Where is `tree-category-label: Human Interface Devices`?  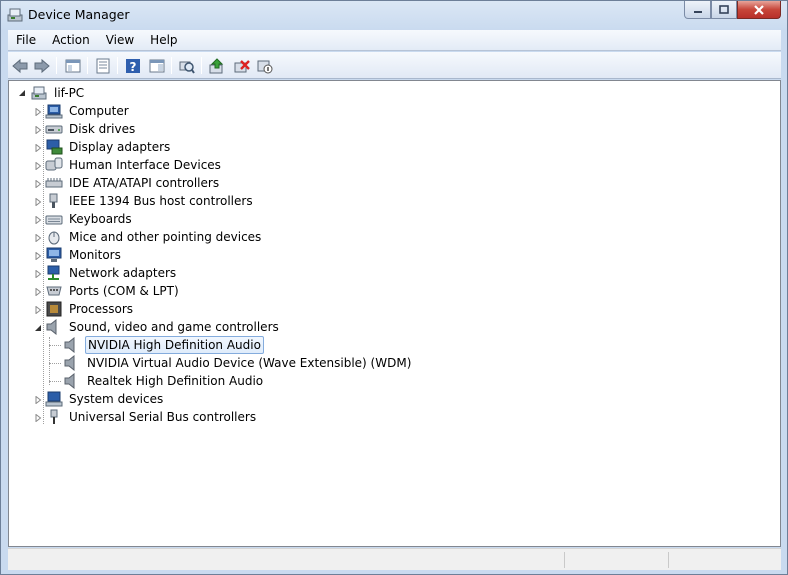 tree-category-label: Human Interface Devices is located at coordinates (145, 165).